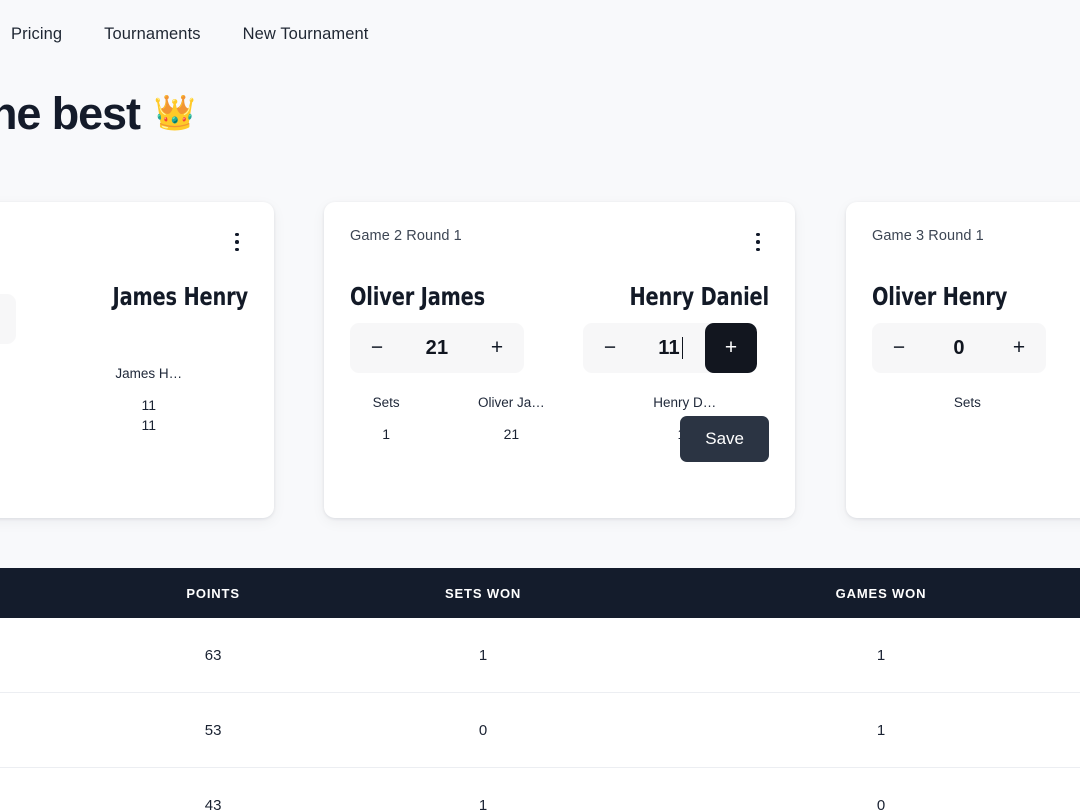  Describe the element at coordinates (175, 113) in the screenshot. I see `crown-icon: 👑` at that location.